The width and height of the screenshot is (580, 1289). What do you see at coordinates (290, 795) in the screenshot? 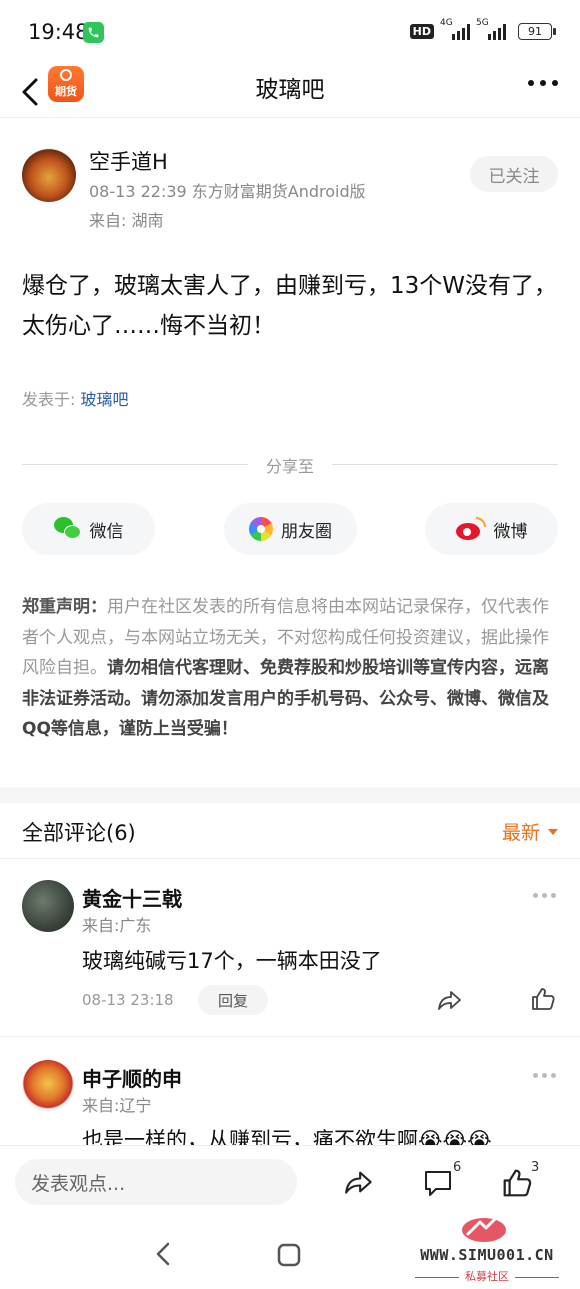
I see `section-gap` at bounding box center [290, 795].